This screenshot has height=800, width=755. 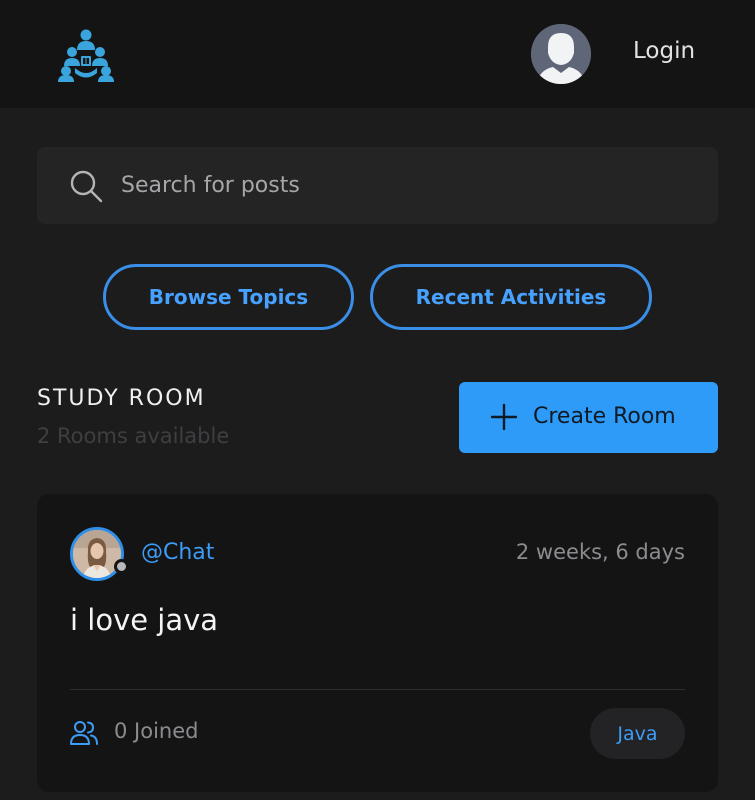 I want to click on top-navbar: Login, so click(x=377, y=54).